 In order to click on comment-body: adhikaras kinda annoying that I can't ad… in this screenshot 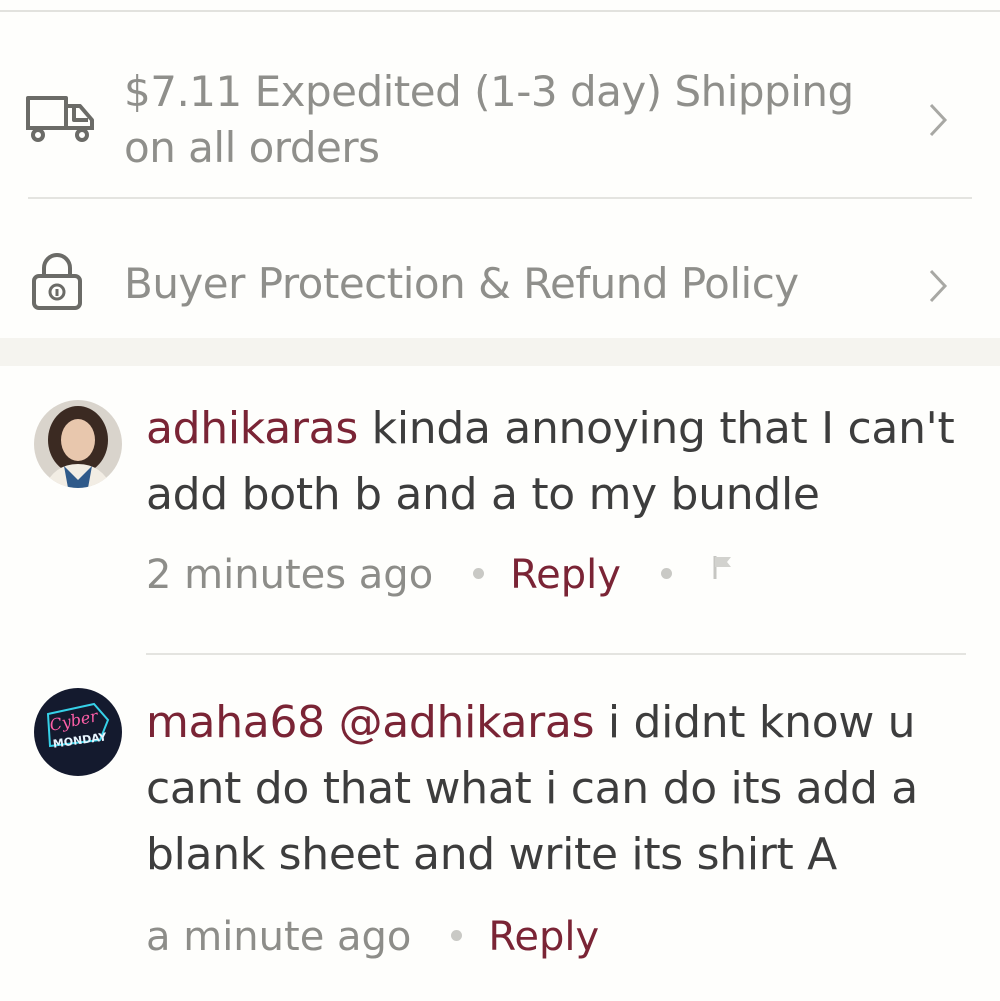, I will do `click(566, 462)`.